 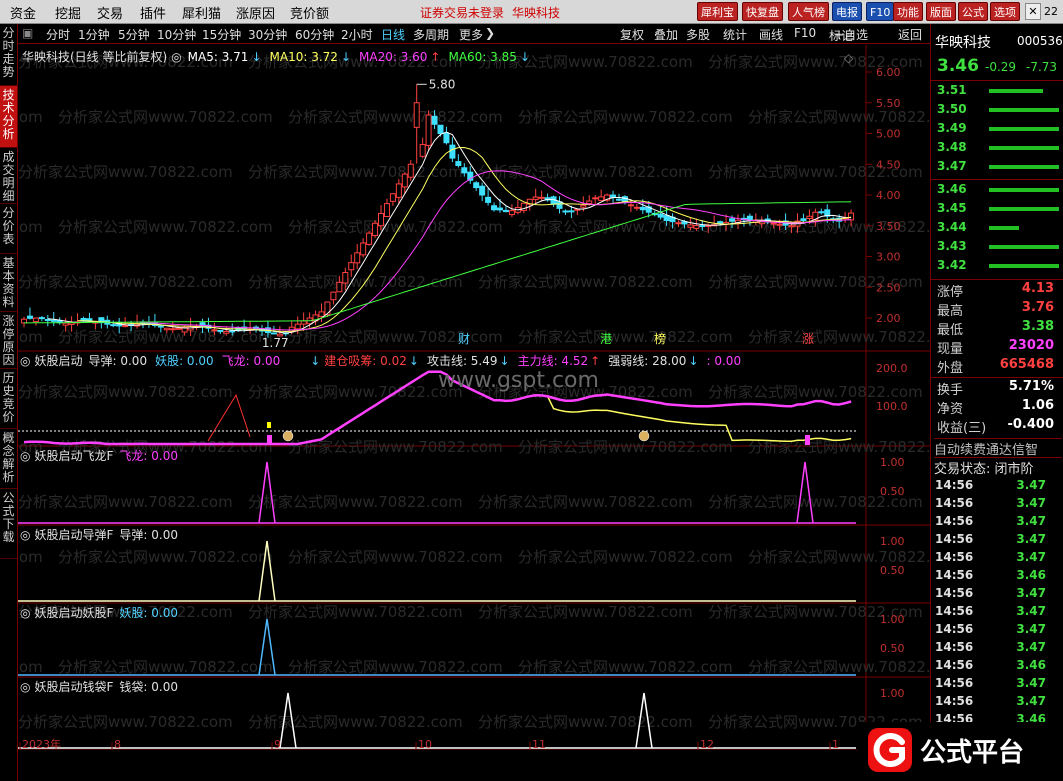 What do you see at coordinates (848, 58) in the screenshot?
I see `collapse-icon: ◇` at bounding box center [848, 58].